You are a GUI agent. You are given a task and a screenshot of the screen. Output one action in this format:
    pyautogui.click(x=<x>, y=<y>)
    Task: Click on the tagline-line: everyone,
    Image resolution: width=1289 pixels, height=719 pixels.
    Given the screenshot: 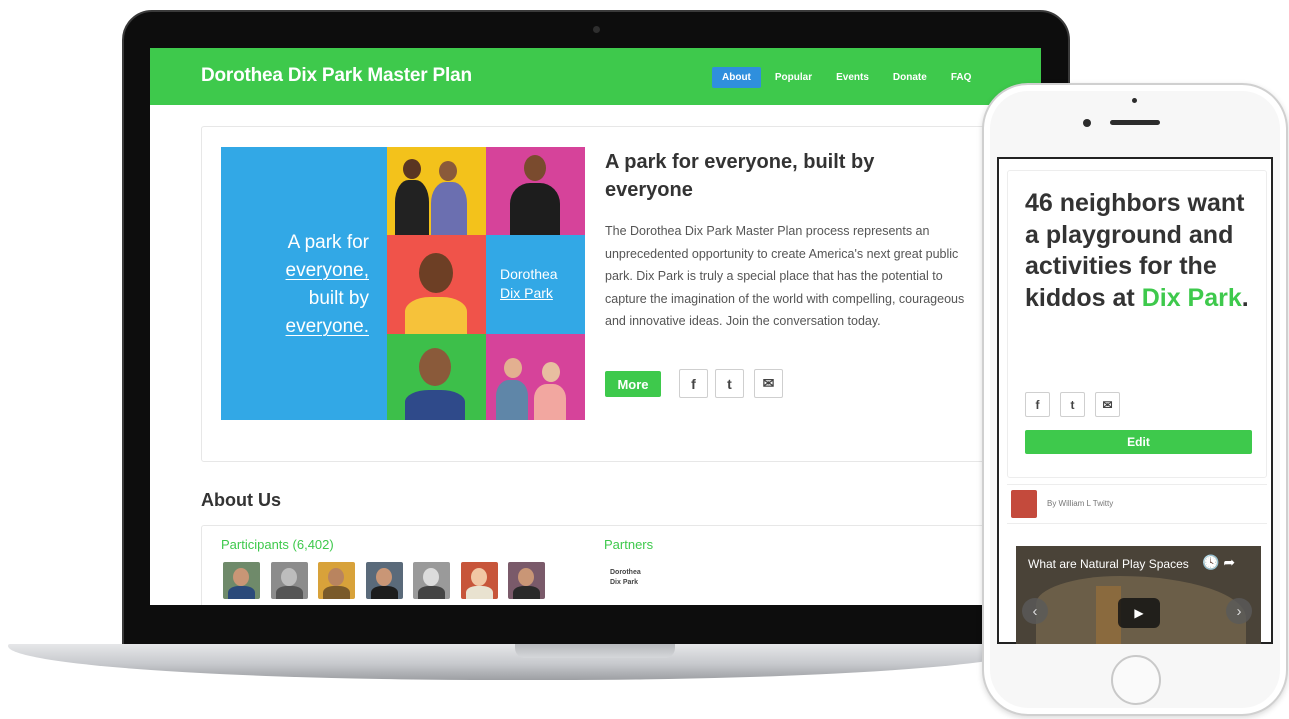 What is the action you would take?
    pyautogui.click(x=327, y=270)
    